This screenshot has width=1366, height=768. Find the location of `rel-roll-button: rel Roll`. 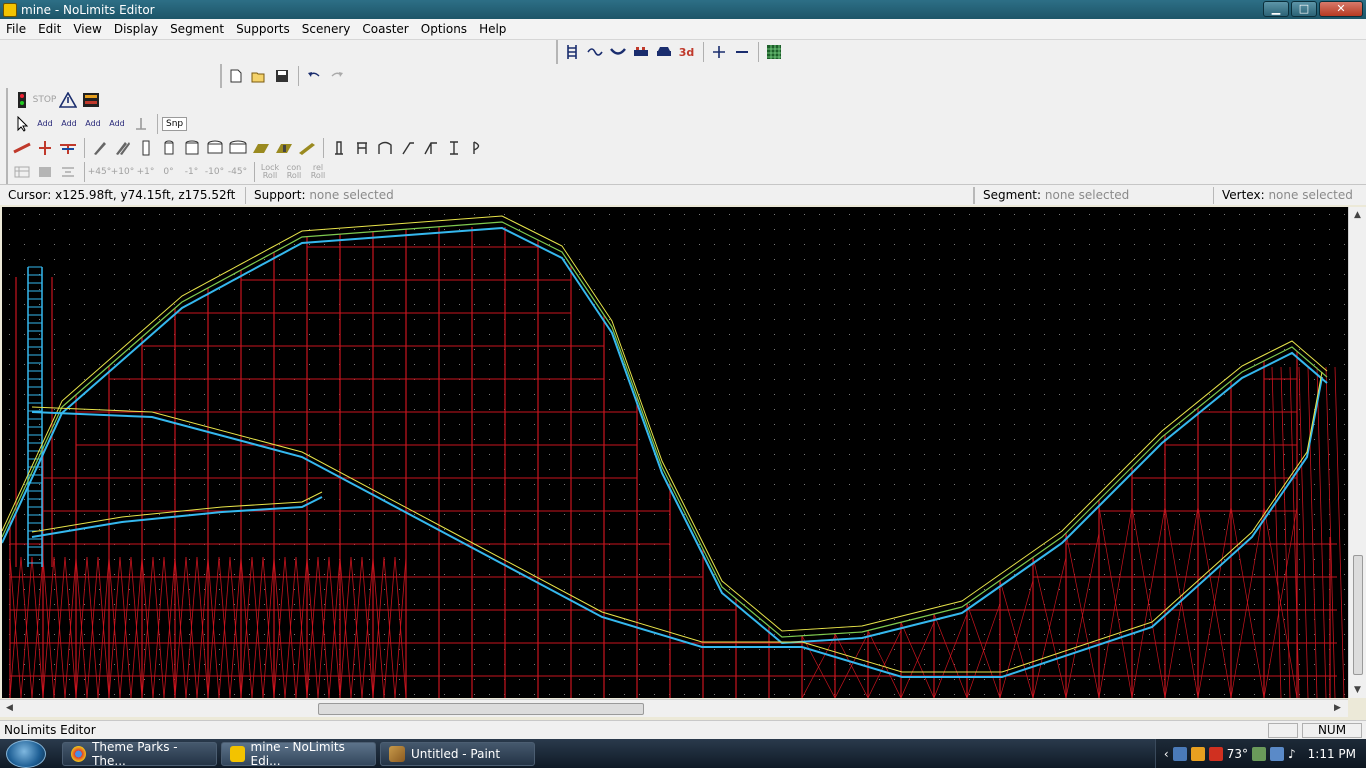

rel-roll-button: rel Roll is located at coordinates (318, 172).